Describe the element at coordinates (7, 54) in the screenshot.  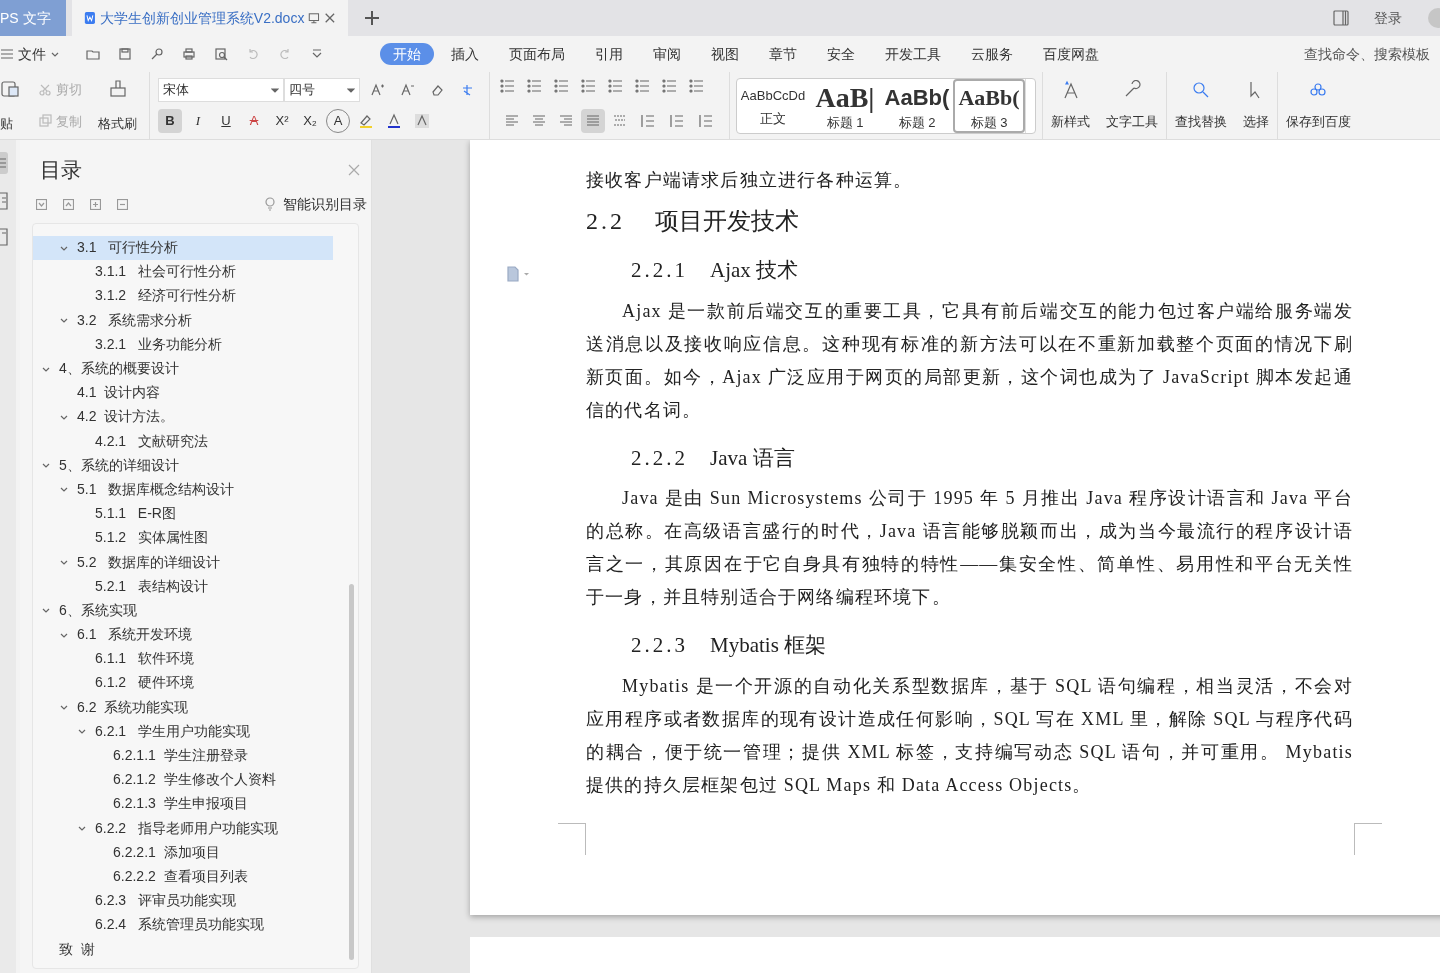
I see `menu-icon` at that location.